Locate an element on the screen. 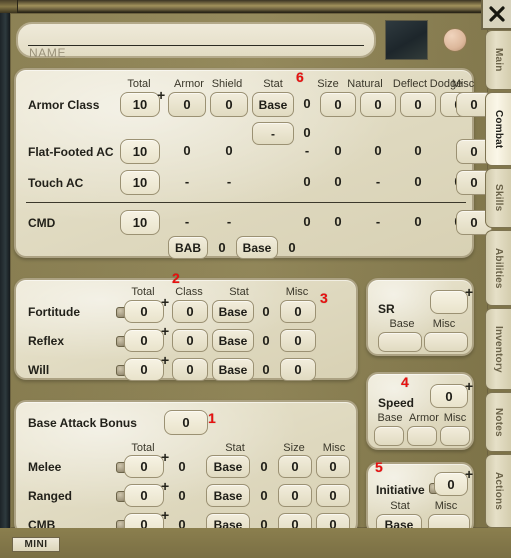 The width and height of the screenshot is (511, 558). ac-shield-input: 0 is located at coordinates (229, 104).